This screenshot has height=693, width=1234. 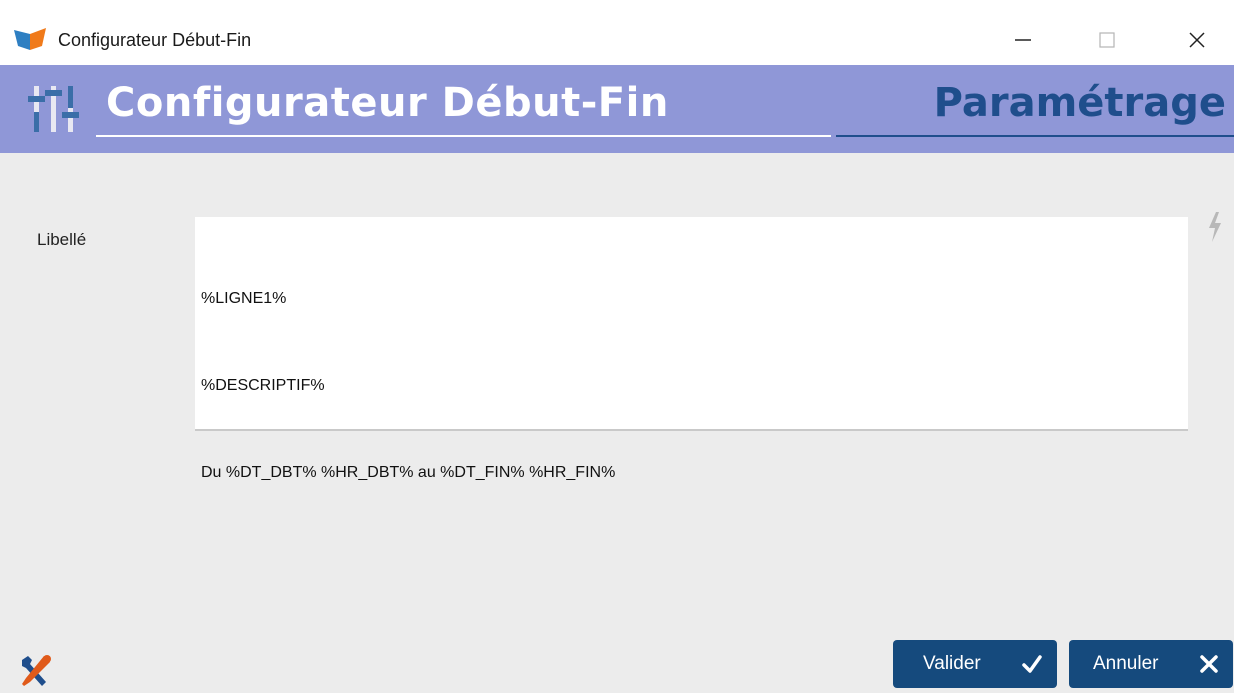 I want to click on title-underline, so click(x=463, y=136).